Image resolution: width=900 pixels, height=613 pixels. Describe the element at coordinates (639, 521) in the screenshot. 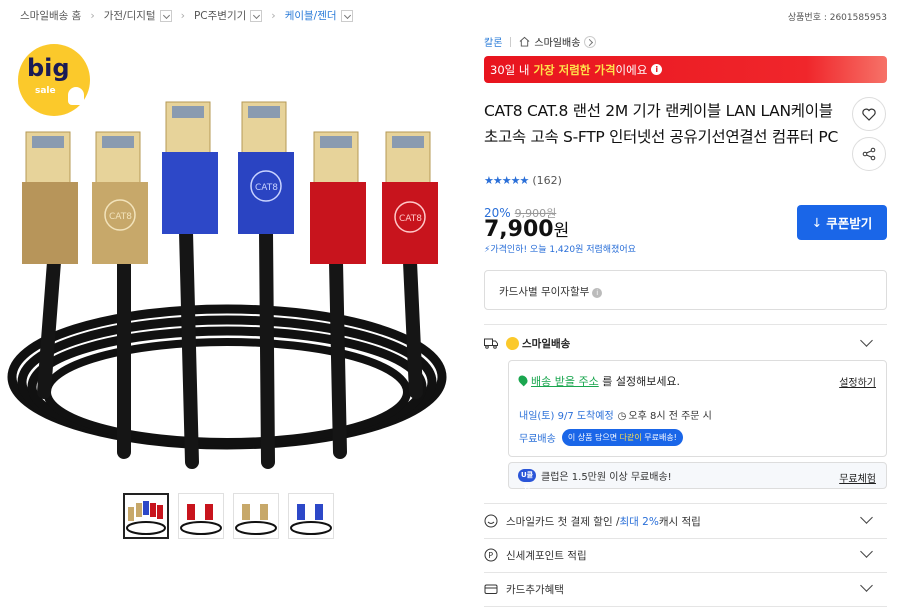

I see `row-highlight: 최대 2%` at that location.